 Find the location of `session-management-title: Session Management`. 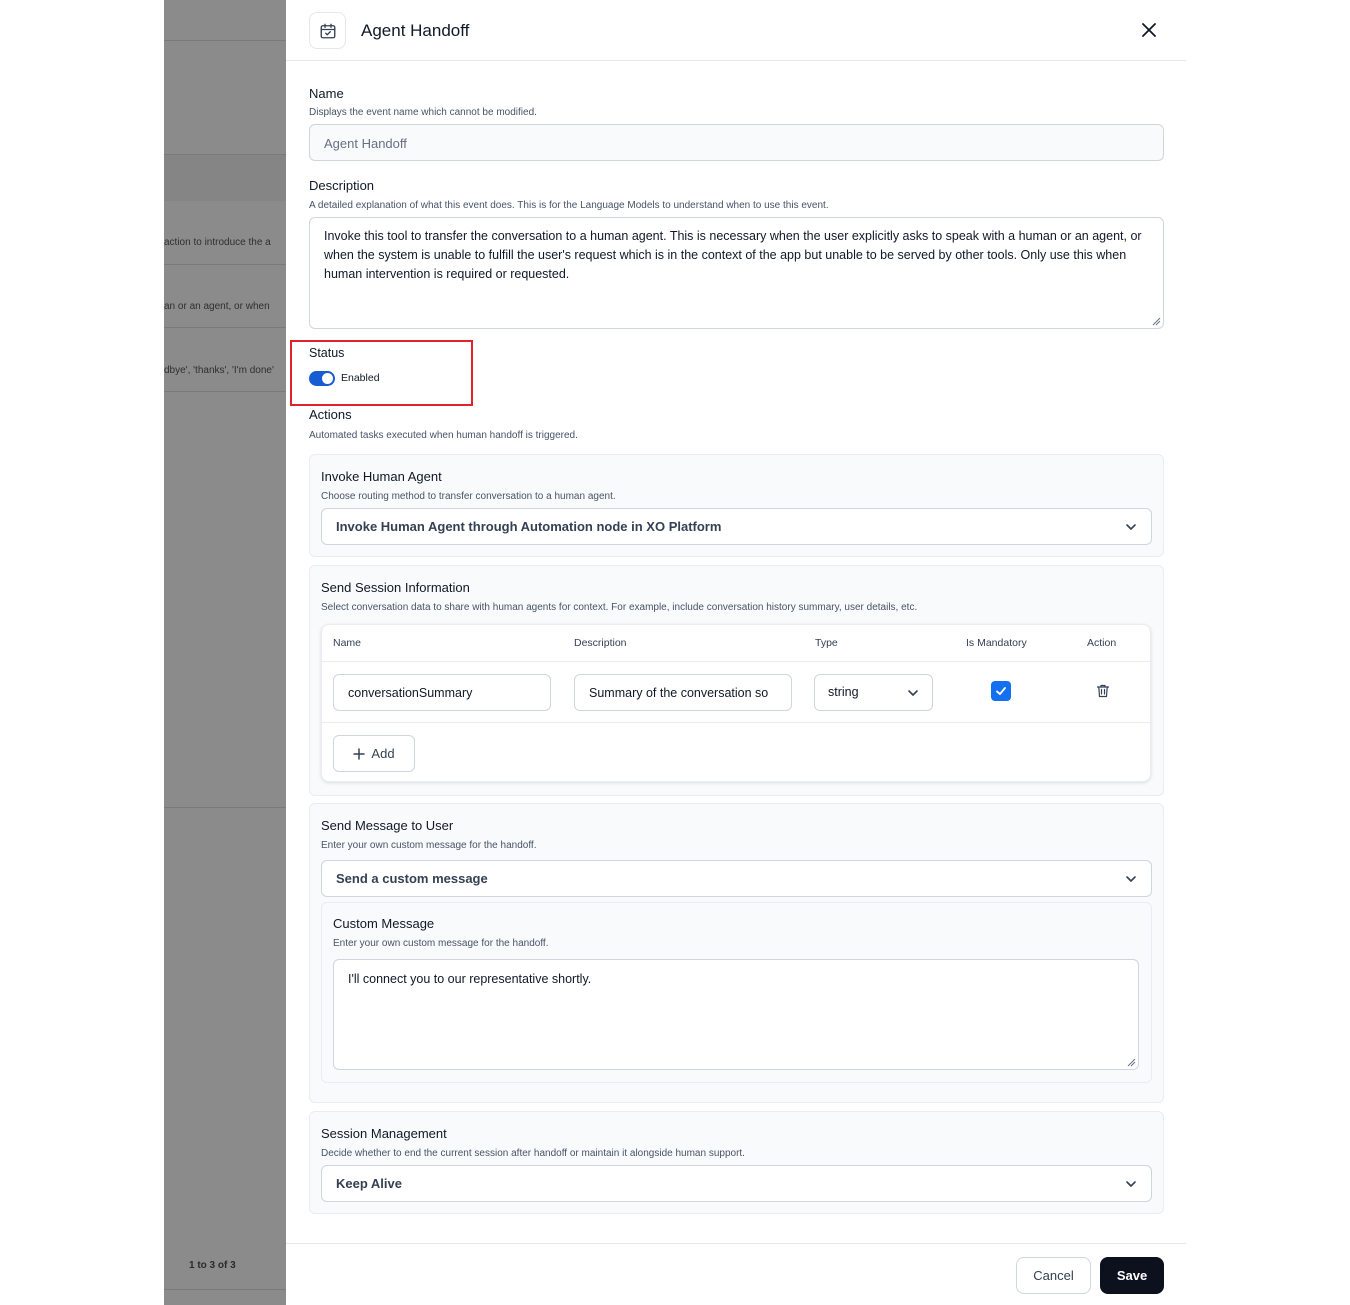

session-management-title: Session Management is located at coordinates (384, 1133).